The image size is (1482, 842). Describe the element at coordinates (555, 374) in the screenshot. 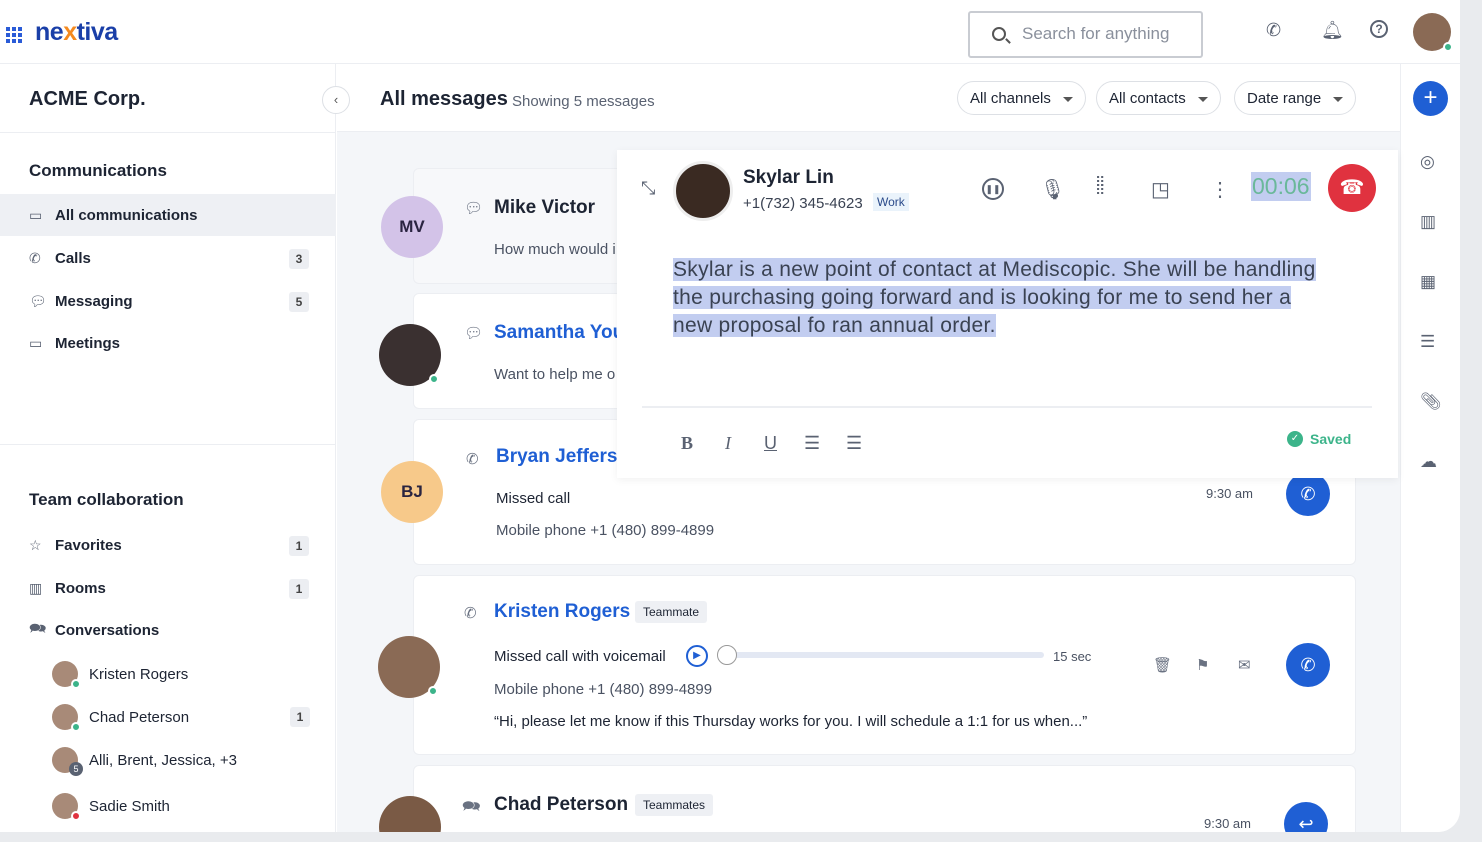

I see `message-preview: Want to help me o` at that location.